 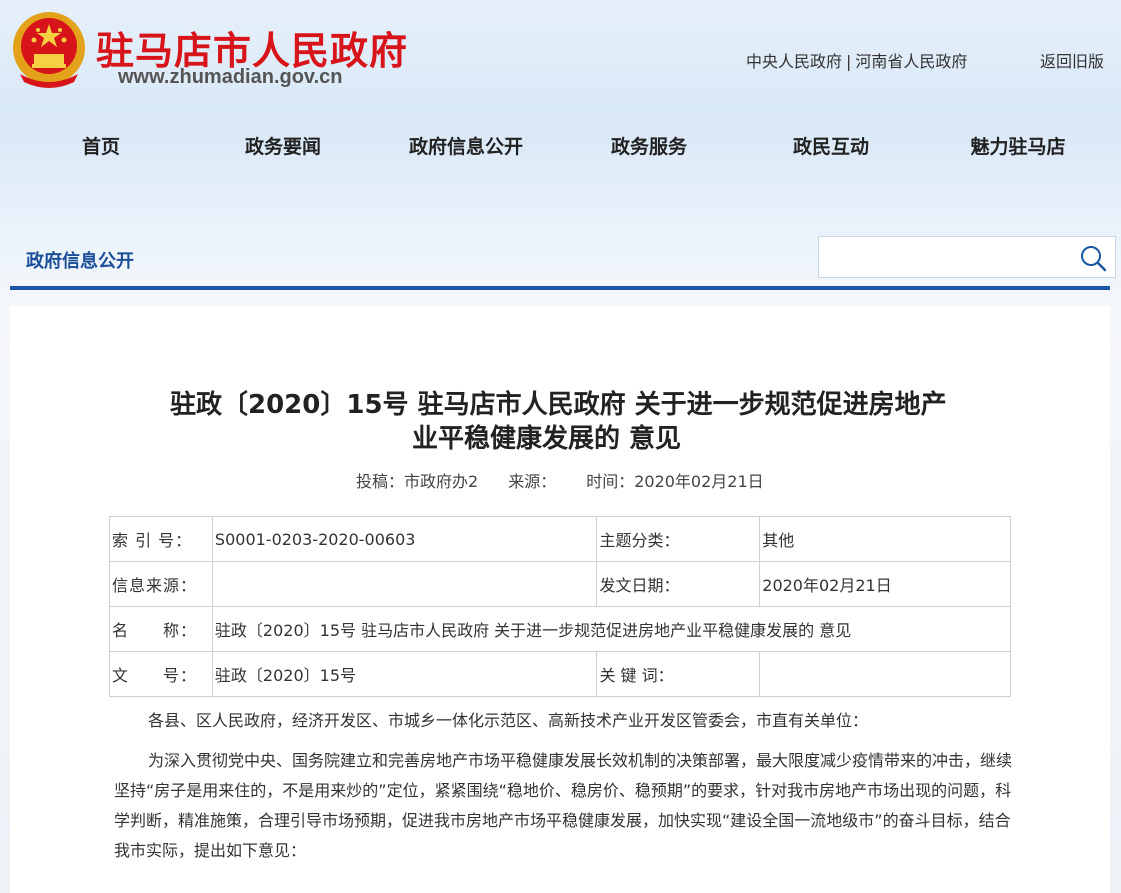 I want to click on document-title-line1: 驻政〔2020〕15号 驻马店市人民政府 关于进一步规范促进房地产, so click(x=558, y=405).